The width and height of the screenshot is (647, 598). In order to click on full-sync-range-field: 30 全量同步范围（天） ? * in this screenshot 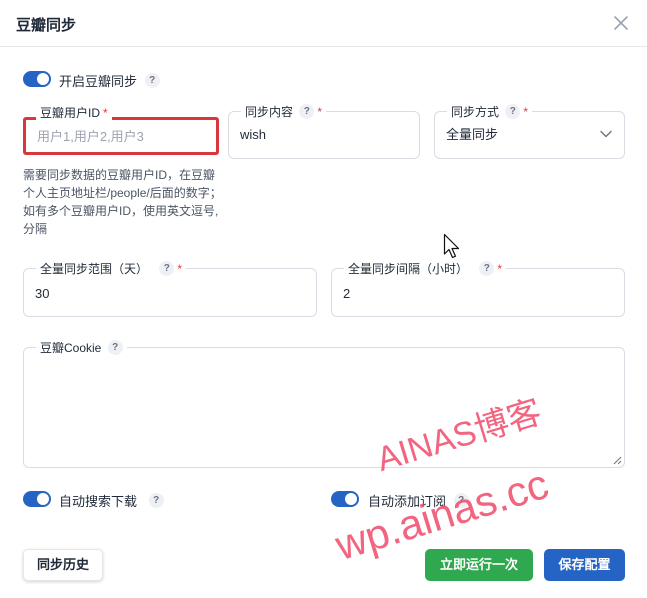, I will do `click(170, 288)`.